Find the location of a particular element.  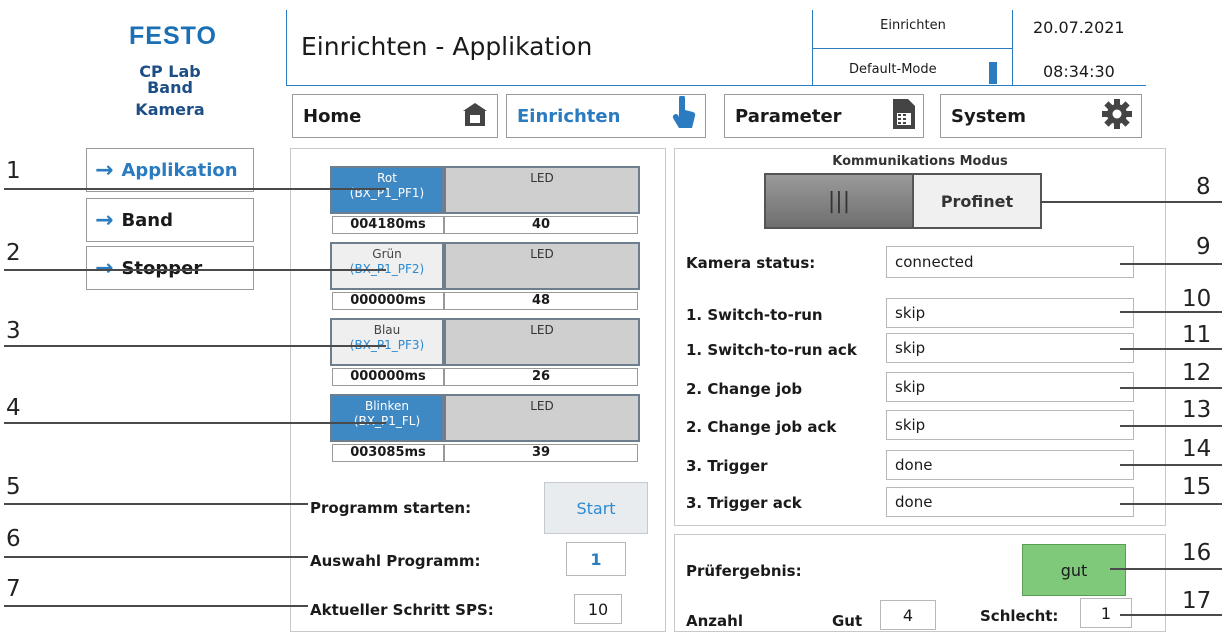

house-icon is located at coordinates (475, 116).